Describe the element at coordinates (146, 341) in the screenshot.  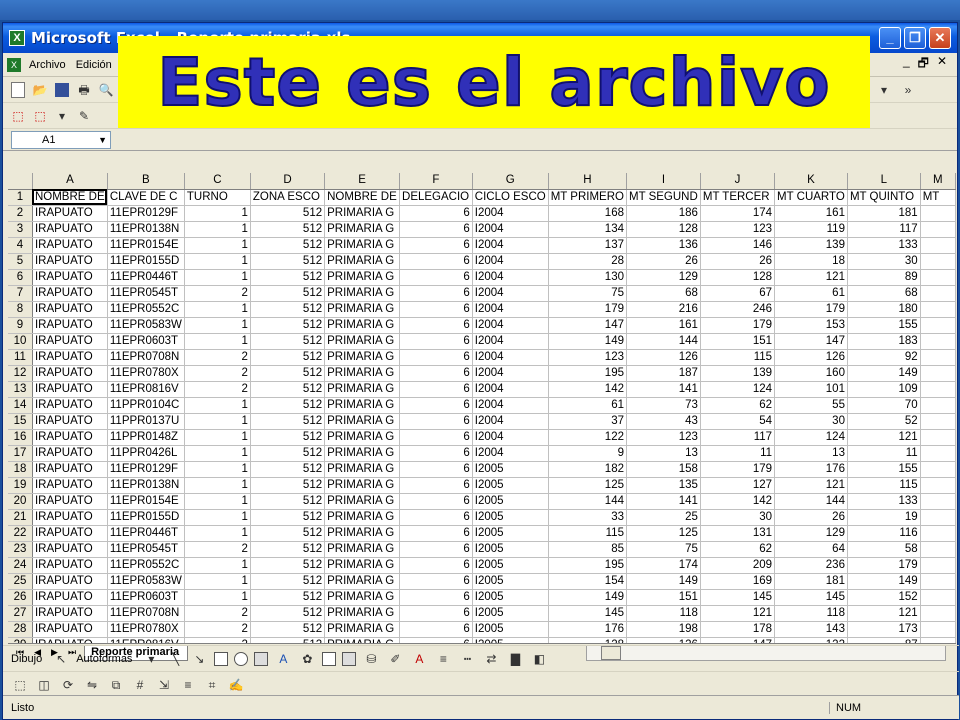
I see `table-cell: 11EPR0603T` at that location.